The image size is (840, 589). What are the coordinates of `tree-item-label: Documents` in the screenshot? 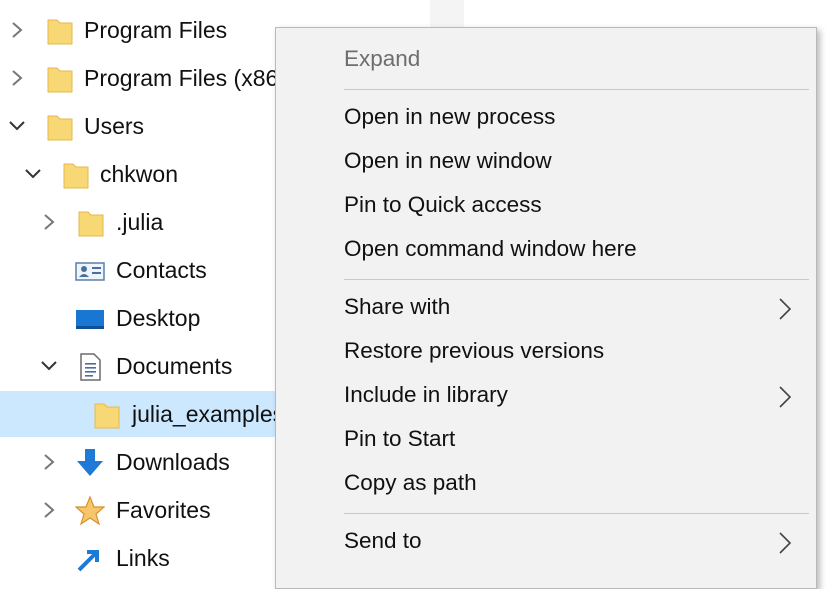 It's located at (174, 366).